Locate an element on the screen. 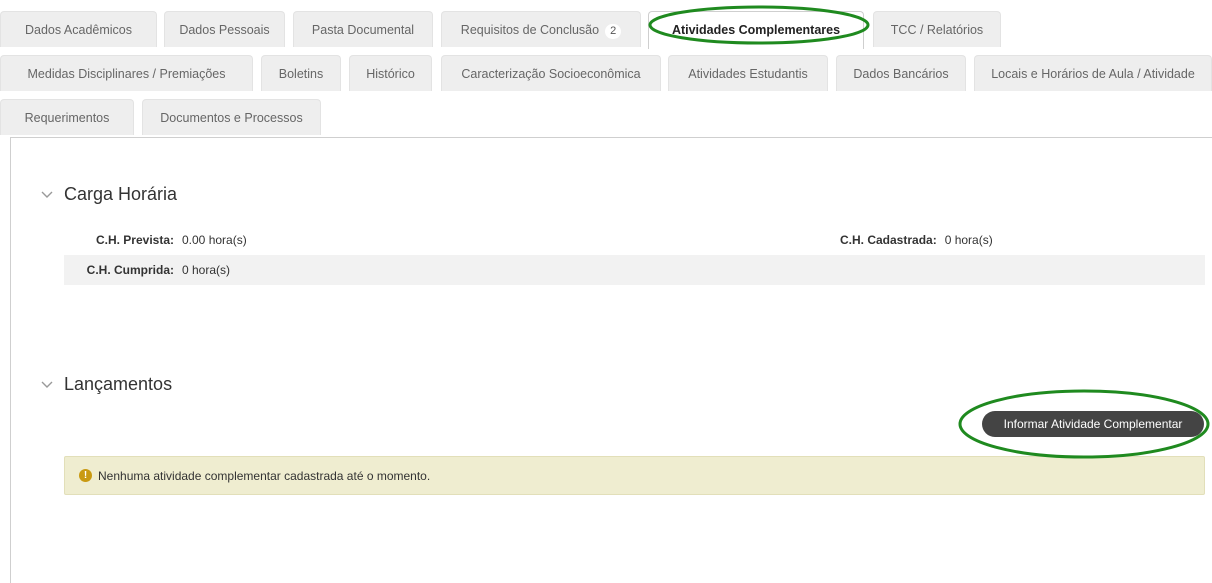 The image size is (1212, 583). tab-atividades-estudantis: Atividades Estudantis is located at coordinates (748, 73).